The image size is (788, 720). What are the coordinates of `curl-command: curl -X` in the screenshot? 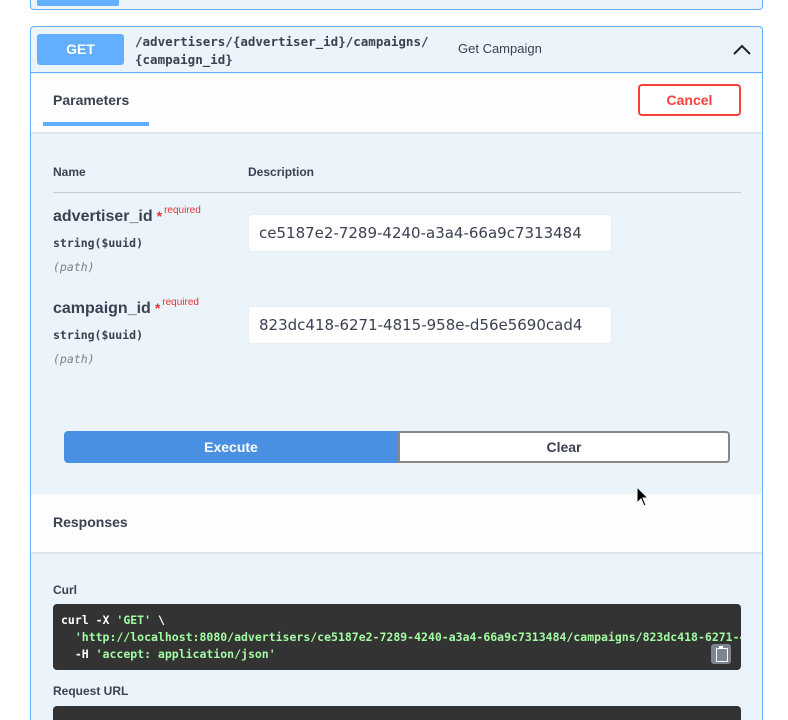 It's located at (89, 620).